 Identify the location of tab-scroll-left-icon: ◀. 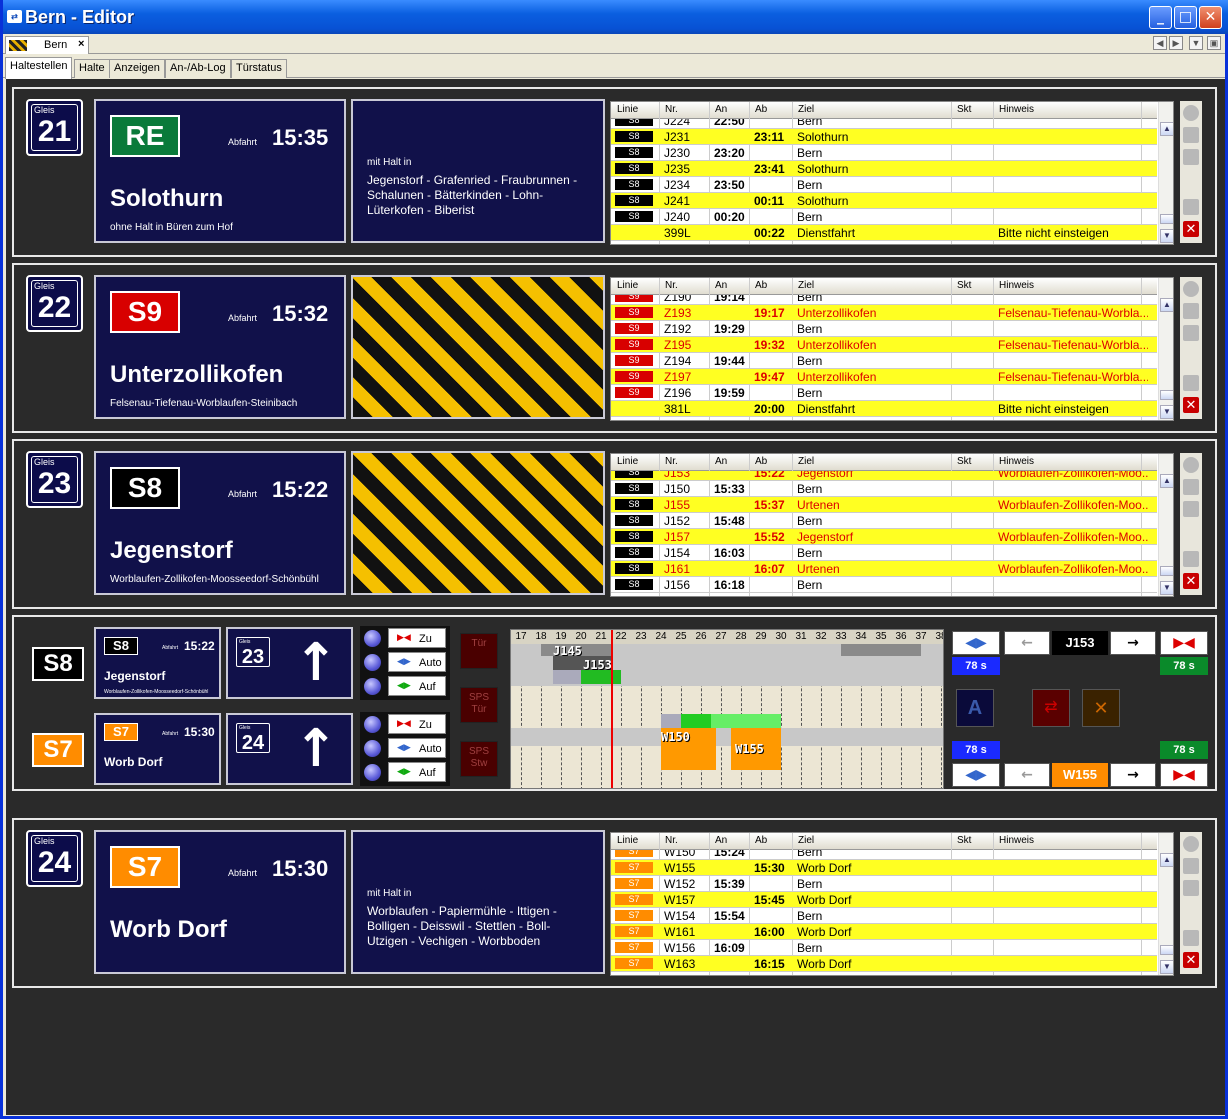
(1160, 43).